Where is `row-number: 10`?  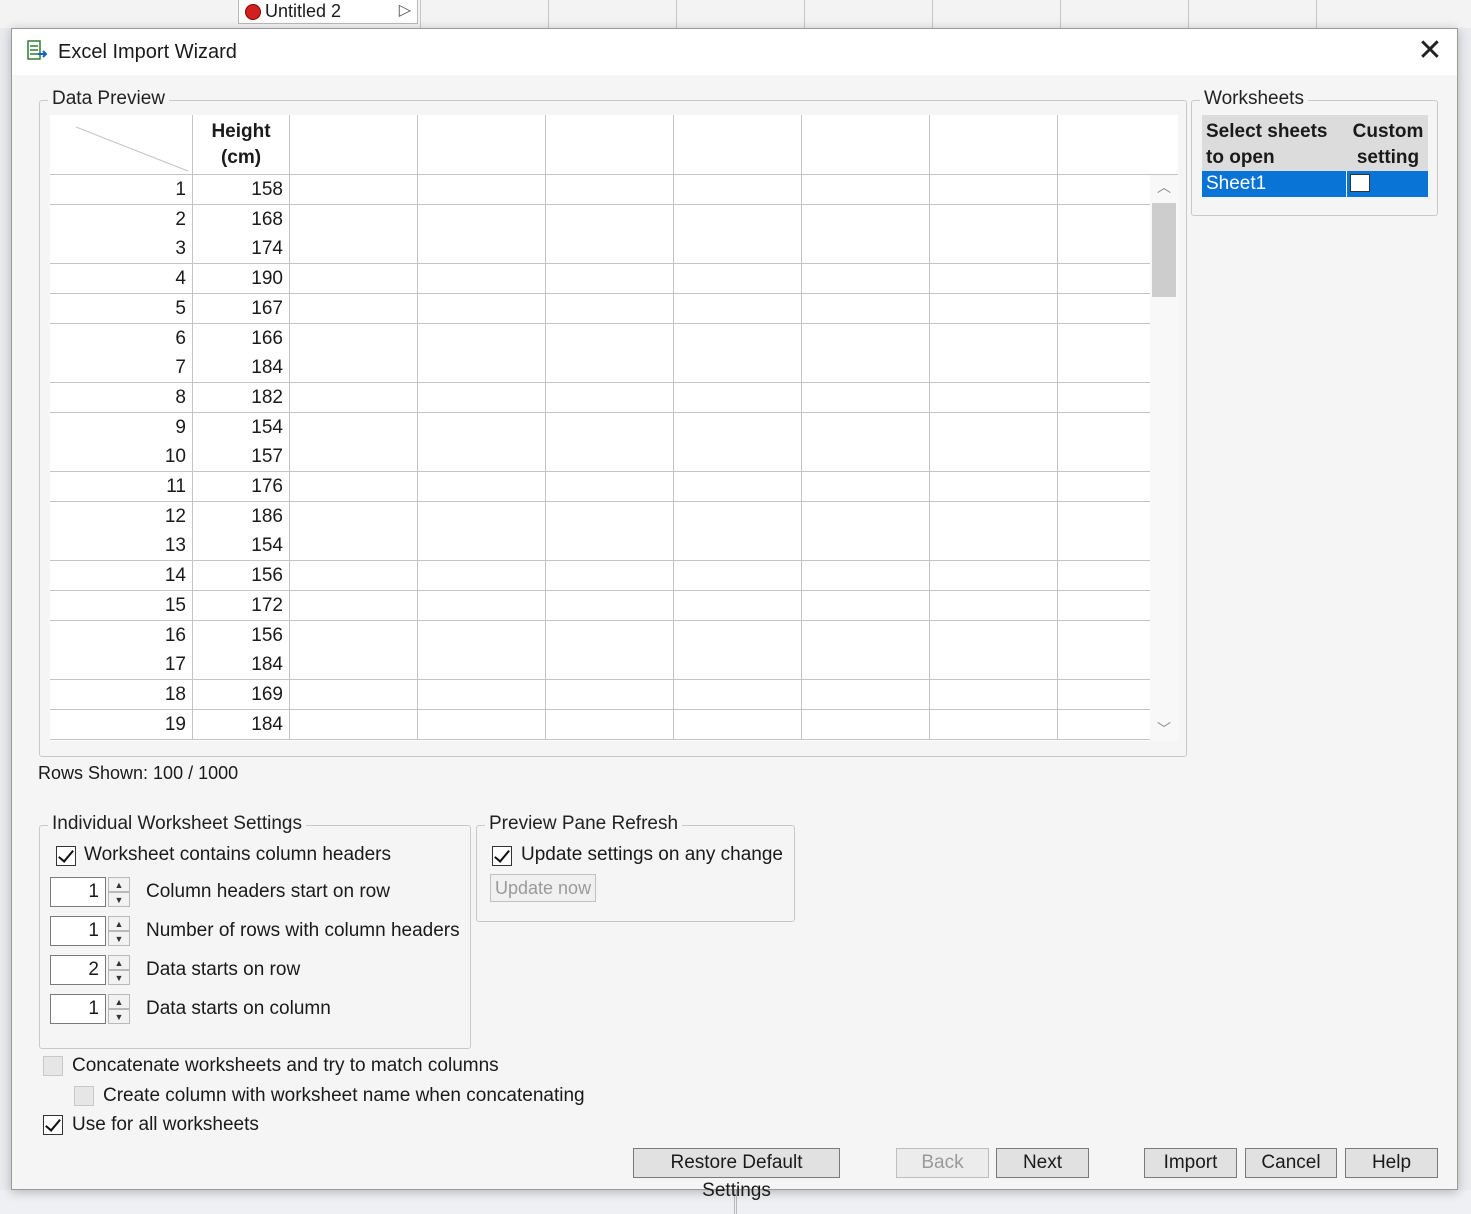 row-number: 10 is located at coordinates (121, 457).